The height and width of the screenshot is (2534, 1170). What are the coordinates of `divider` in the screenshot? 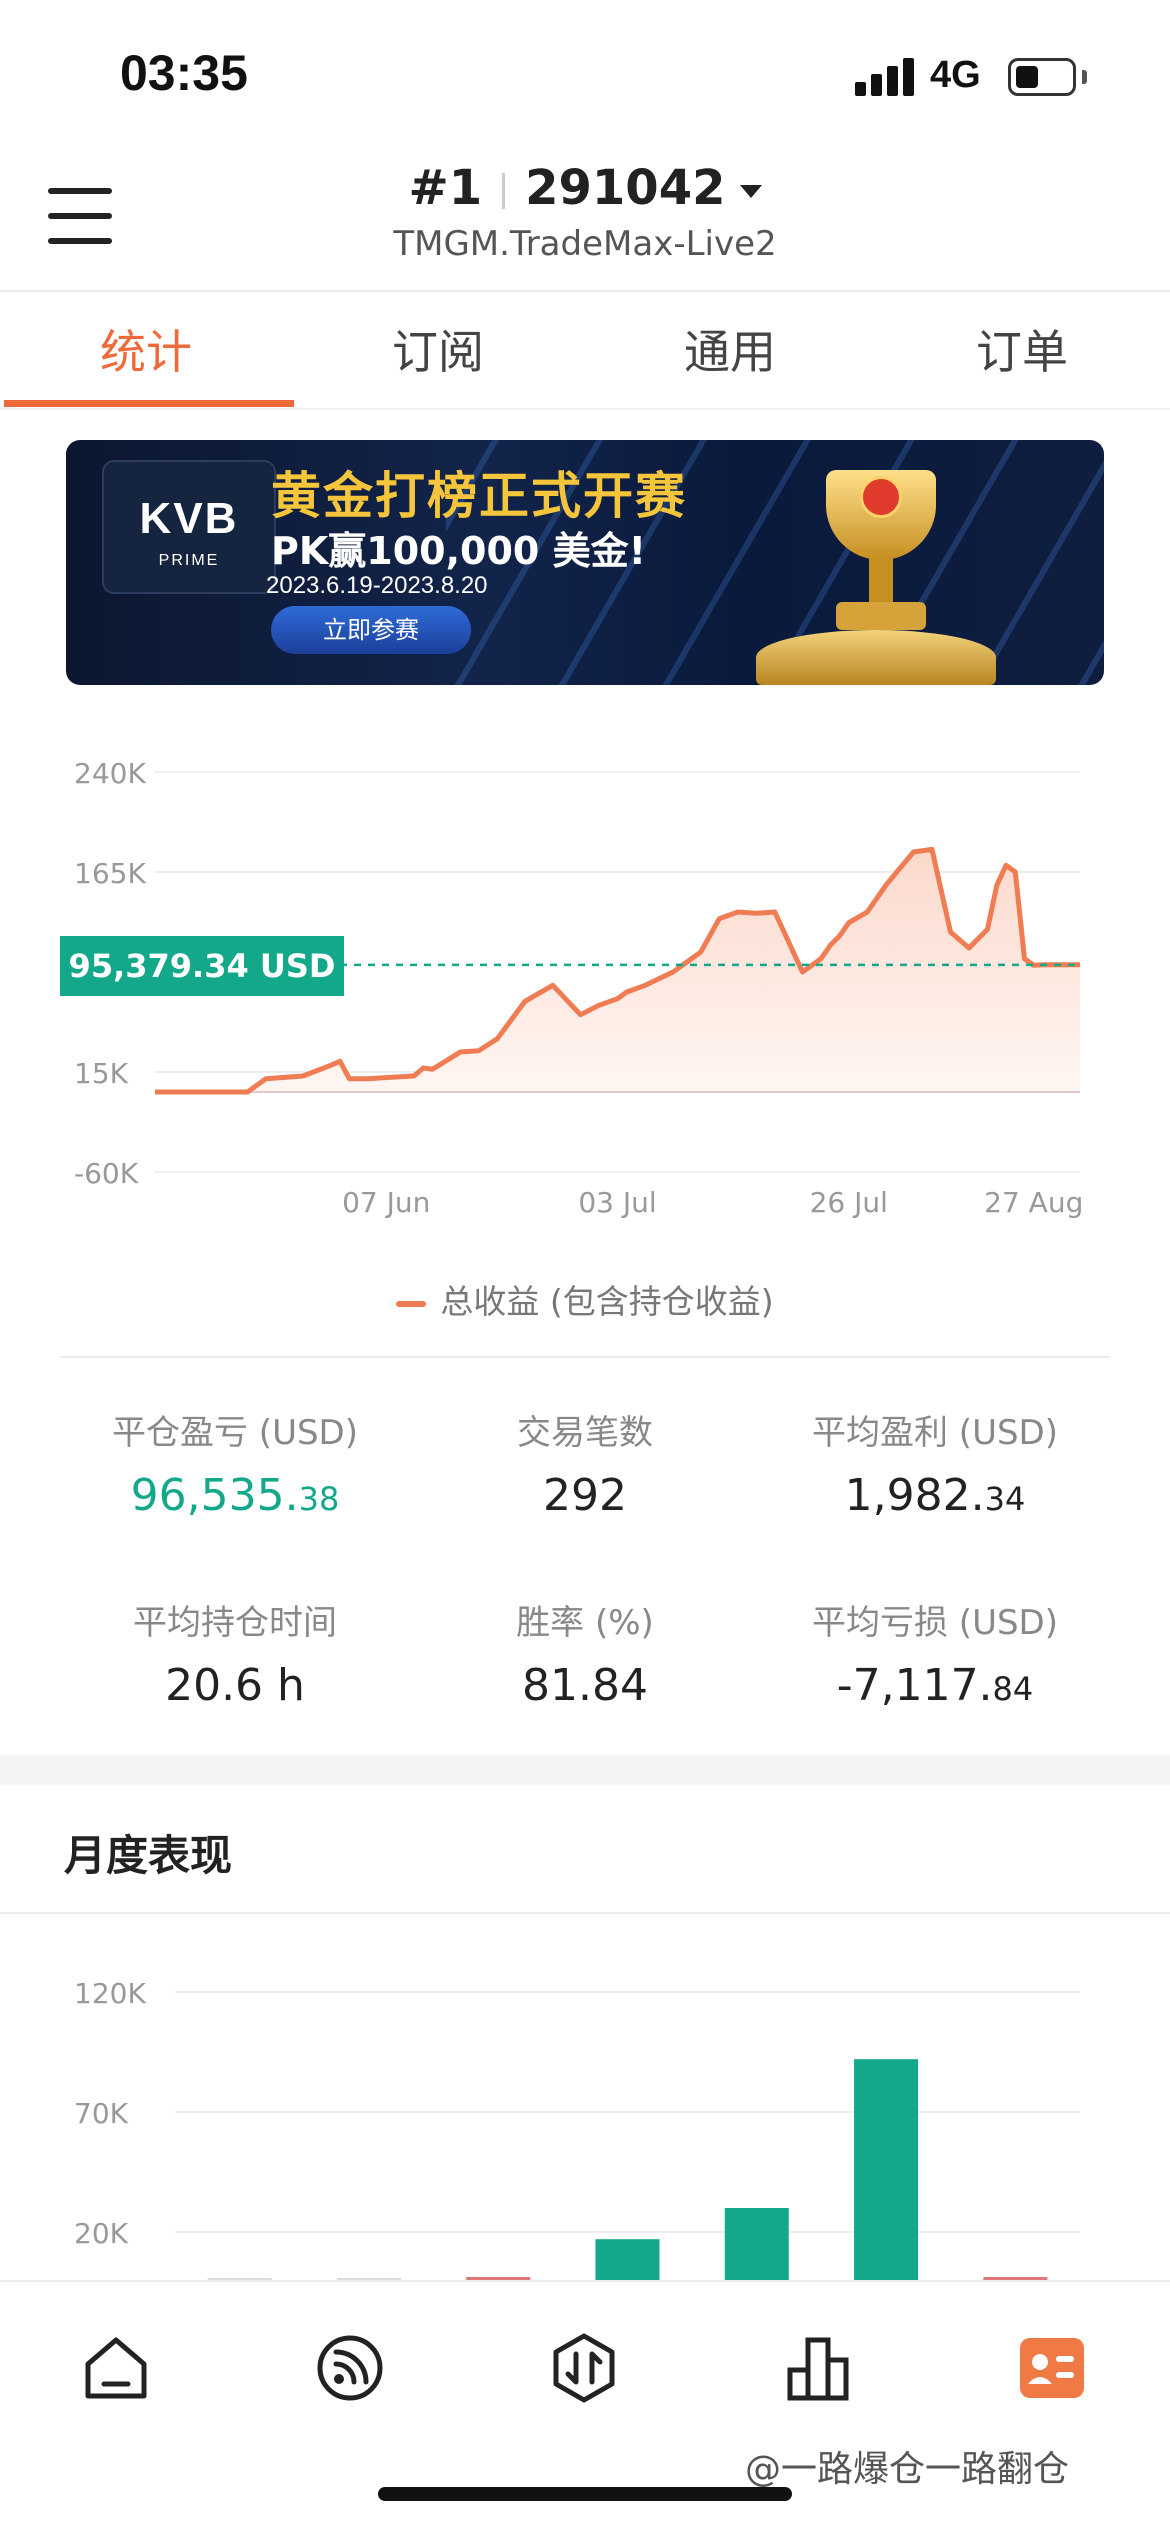 It's located at (504, 191).